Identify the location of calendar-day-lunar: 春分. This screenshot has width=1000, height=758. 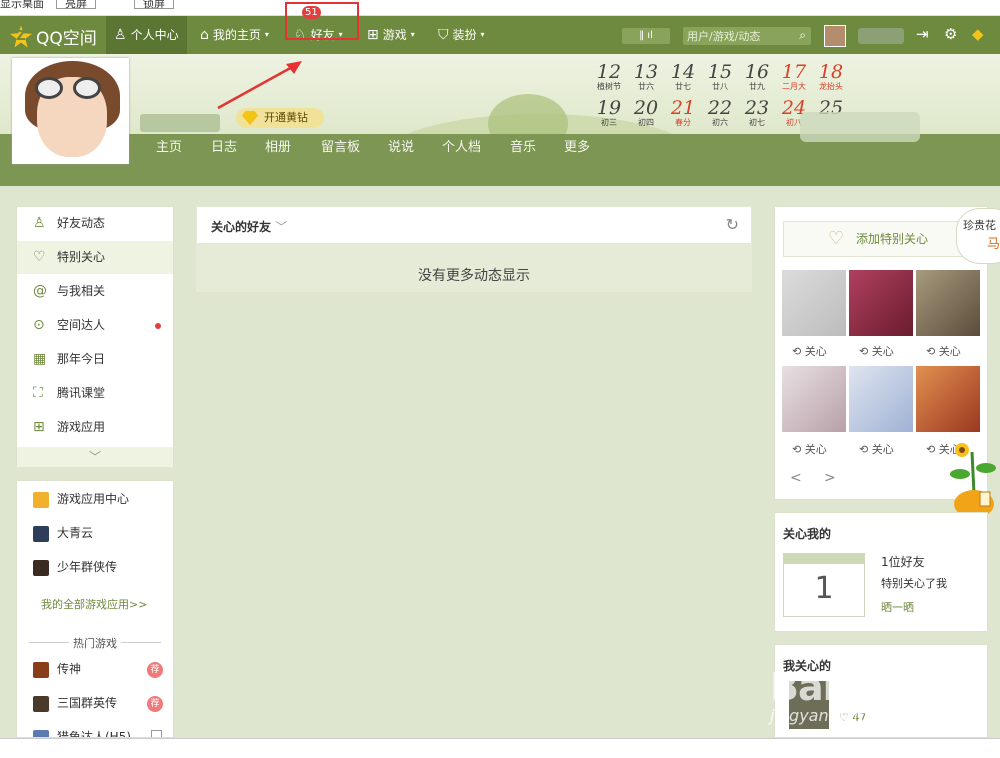
(683, 122).